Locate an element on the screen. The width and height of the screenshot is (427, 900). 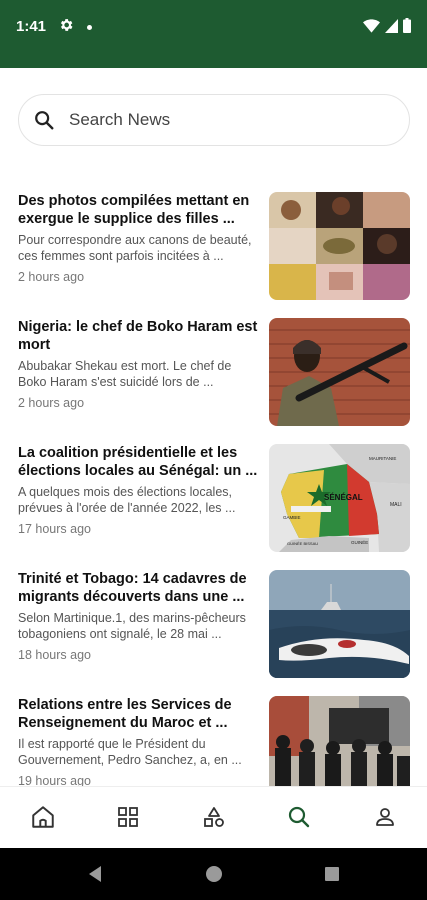
gear-icon is located at coordinates (66, 27).